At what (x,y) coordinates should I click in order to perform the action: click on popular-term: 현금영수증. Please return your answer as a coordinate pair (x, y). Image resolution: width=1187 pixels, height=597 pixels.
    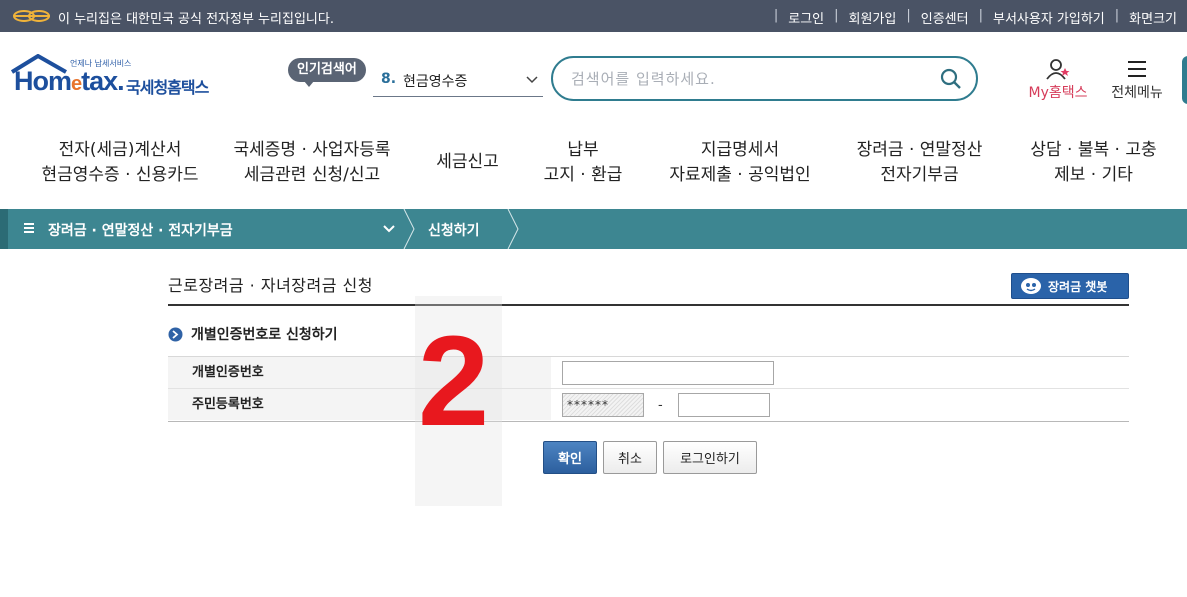
    Looking at the image, I should click on (435, 82).